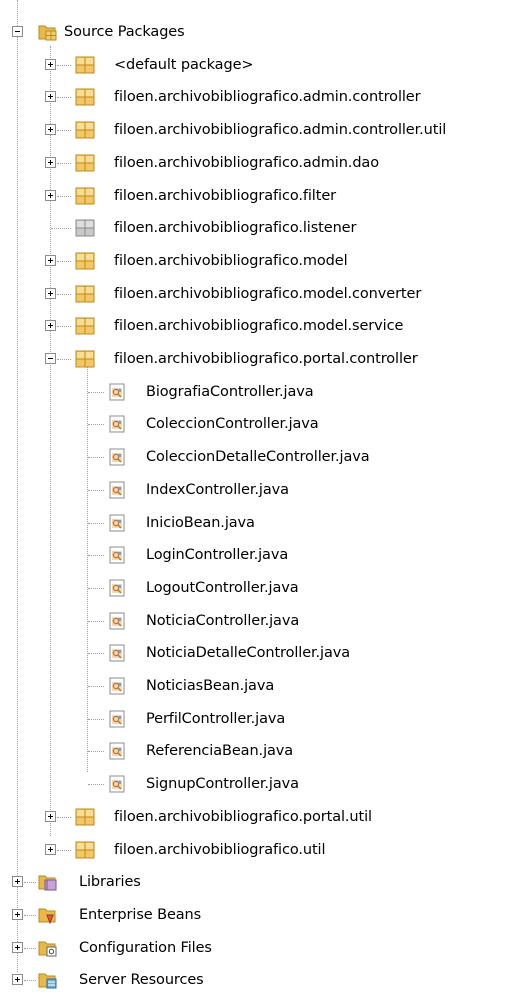 The width and height of the screenshot is (509, 996). Describe the element at coordinates (246, 162) in the screenshot. I see `tree-node-label: filoen.archivobibliografico.admin.dao` at that location.